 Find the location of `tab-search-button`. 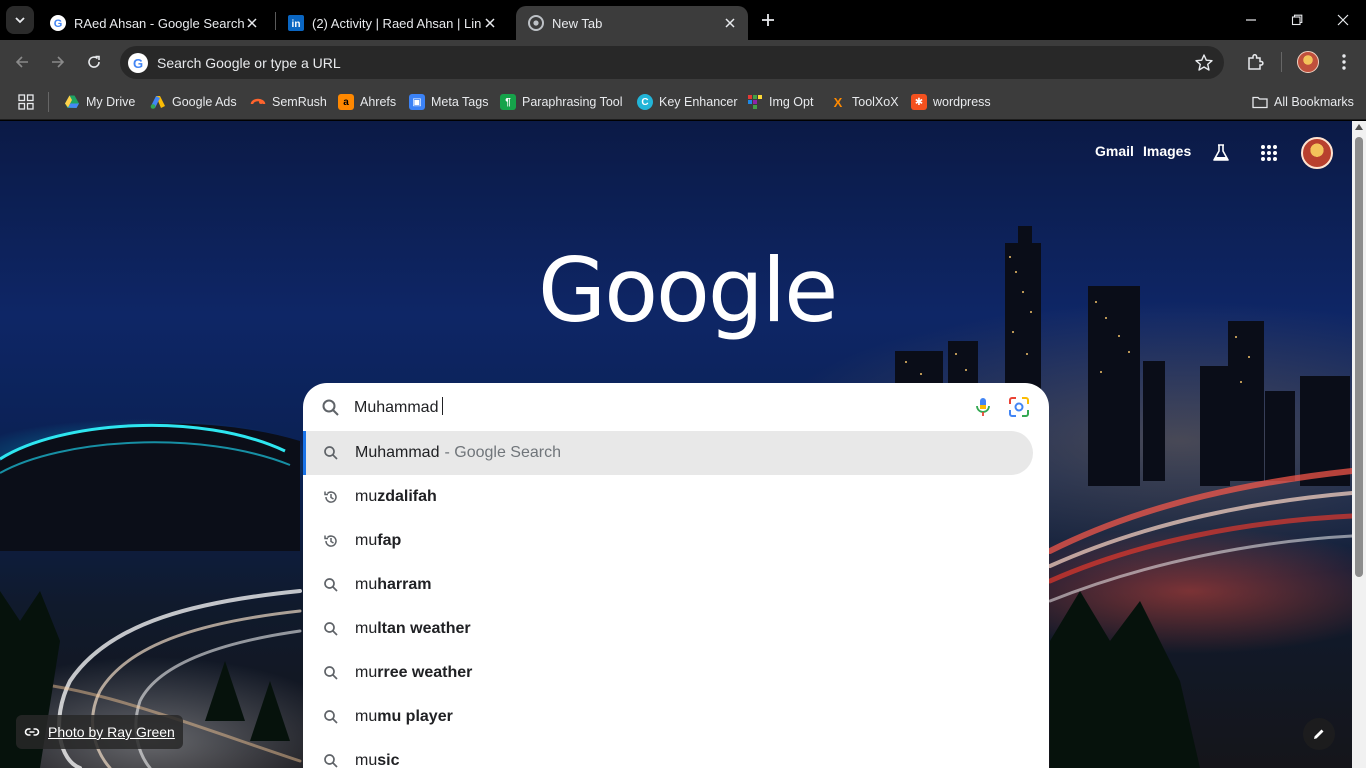

tab-search-button is located at coordinates (20, 20).